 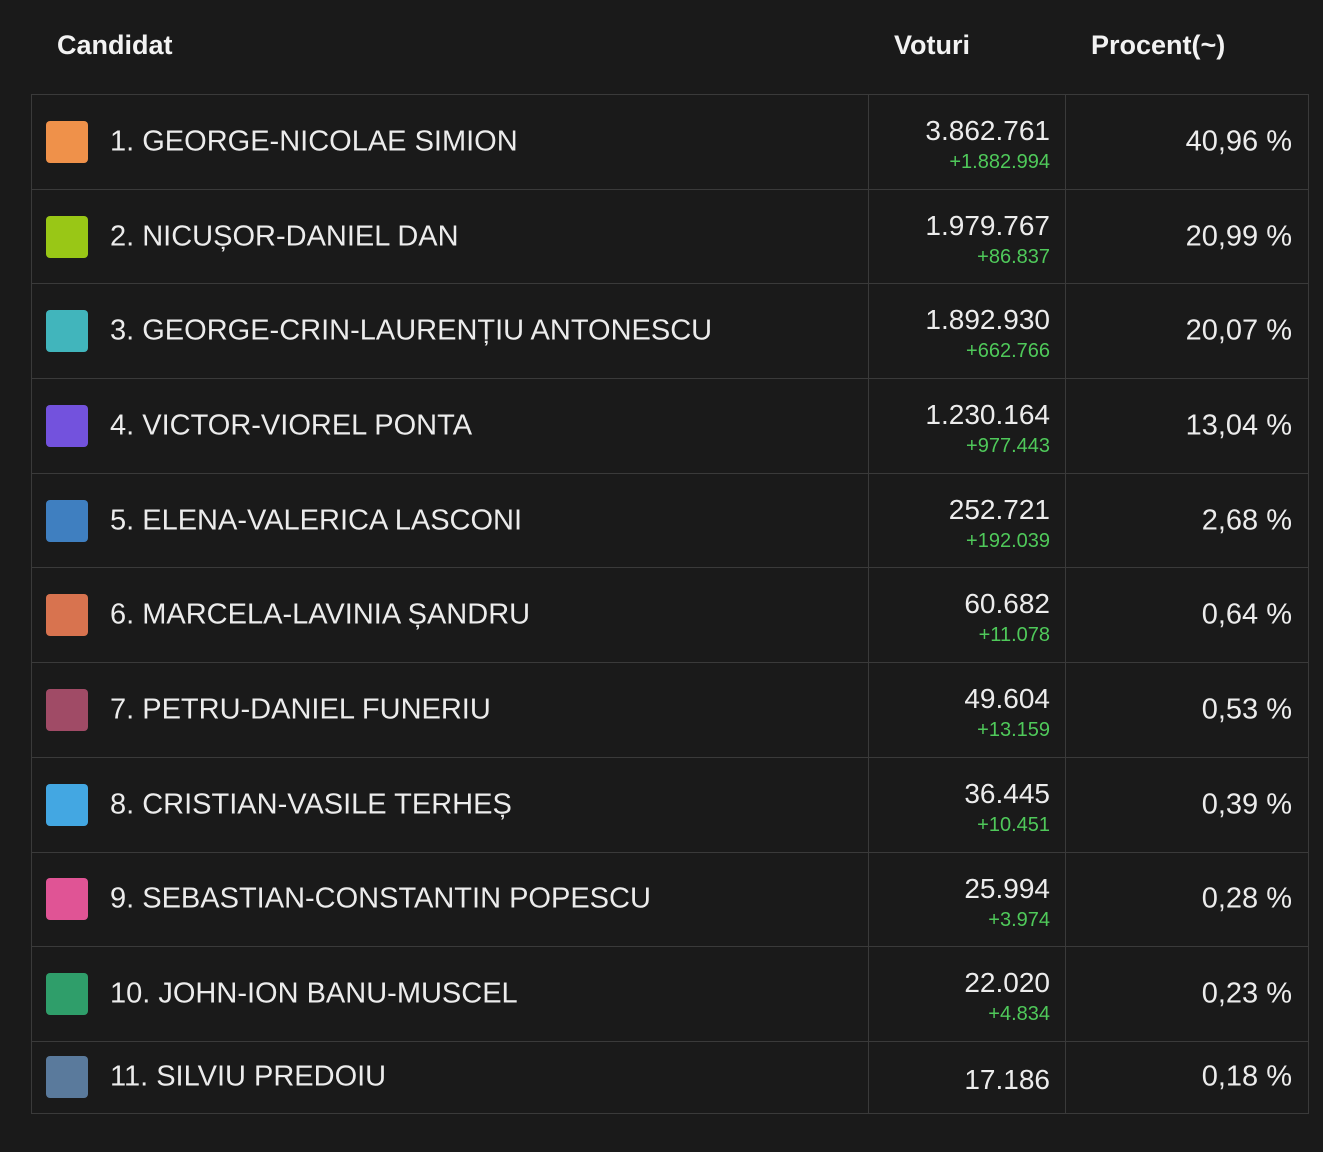 What do you see at coordinates (1013, 730) in the screenshot?
I see `votes-delta: +13.159` at bounding box center [1013, 730].